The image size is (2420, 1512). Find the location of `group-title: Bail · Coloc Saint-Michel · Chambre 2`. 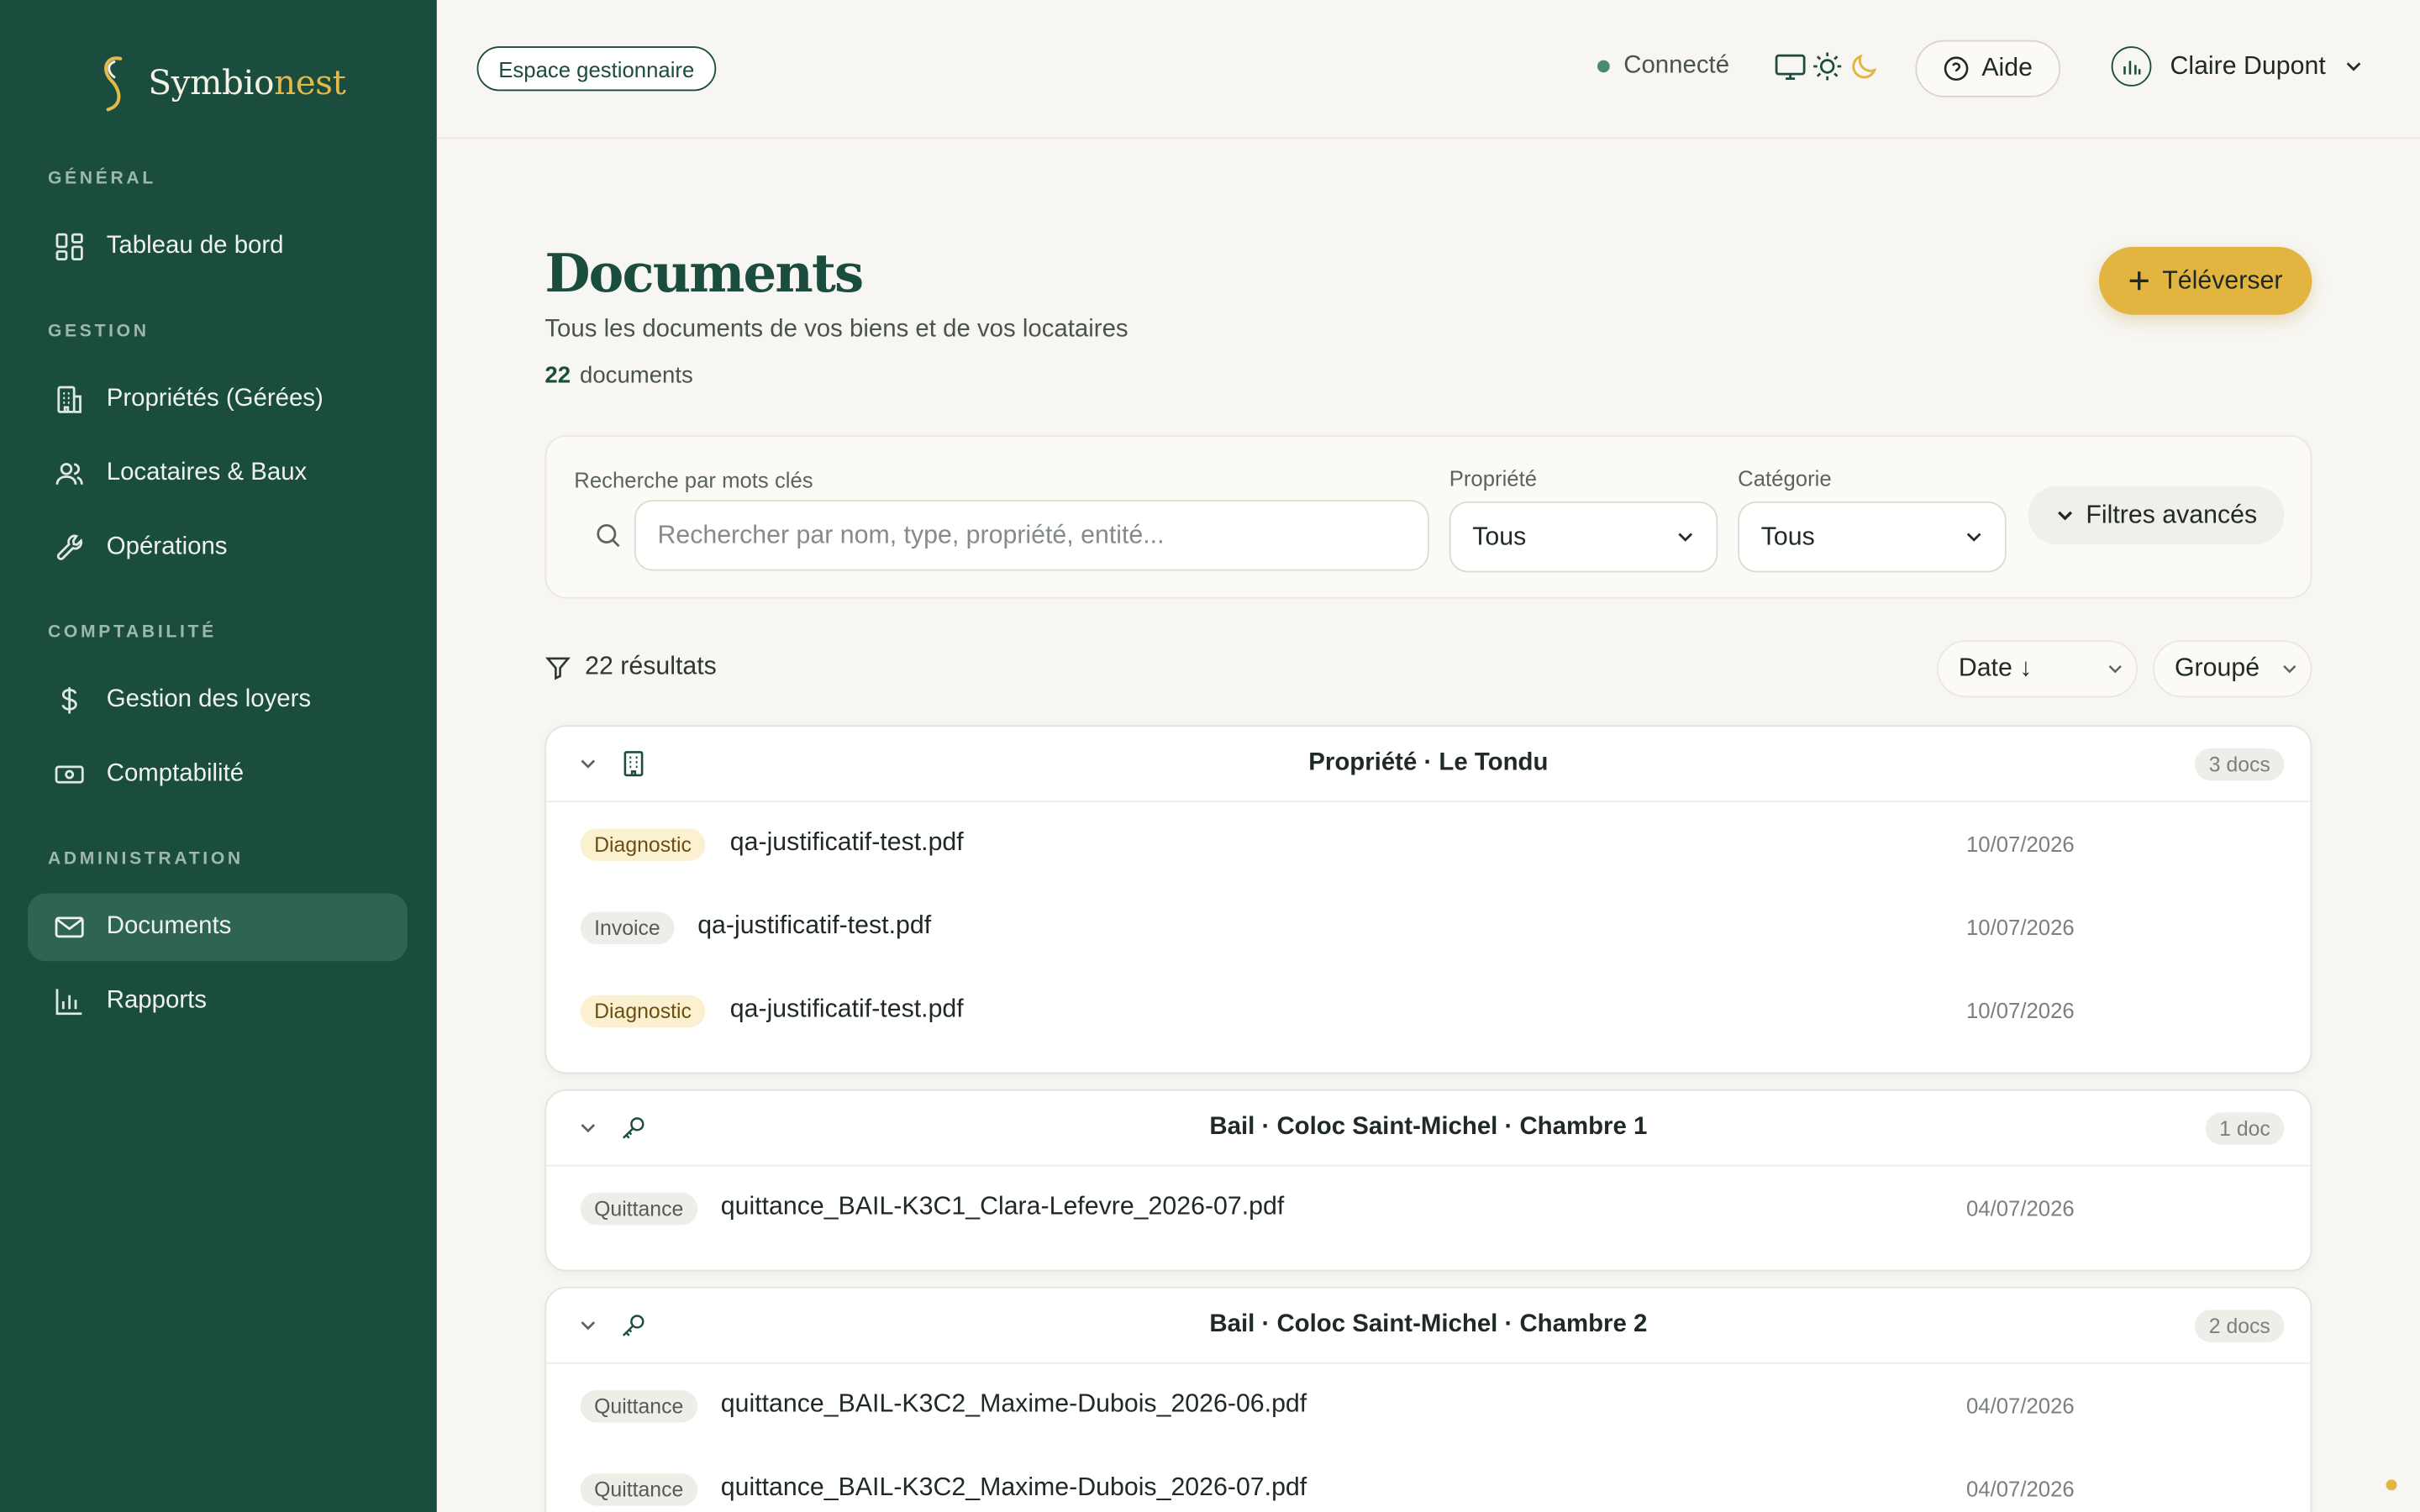

group-title: Bail · Coloc Saint-Michel · Chambre 2 is located at coordinates (1428, 1324).